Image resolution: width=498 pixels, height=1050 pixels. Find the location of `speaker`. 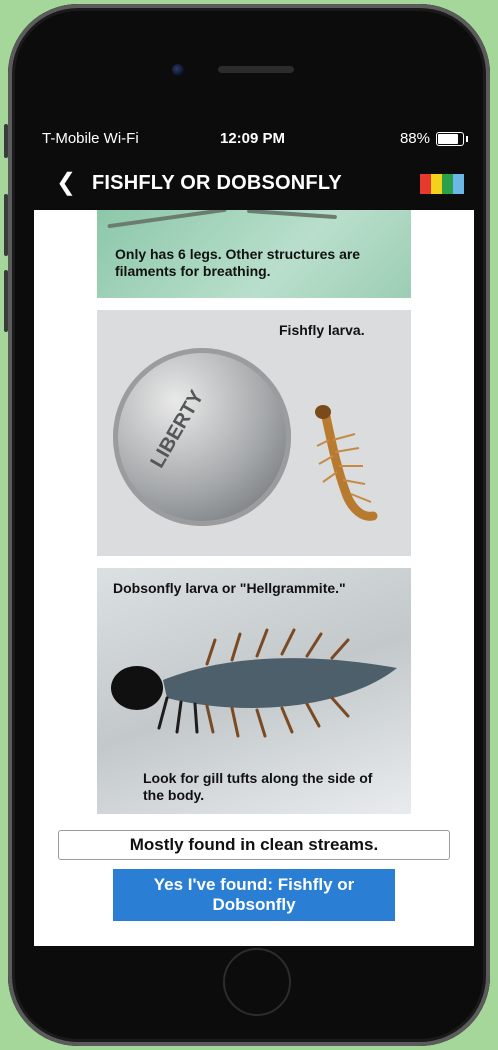

speaker is located at coordinates (256, 69).